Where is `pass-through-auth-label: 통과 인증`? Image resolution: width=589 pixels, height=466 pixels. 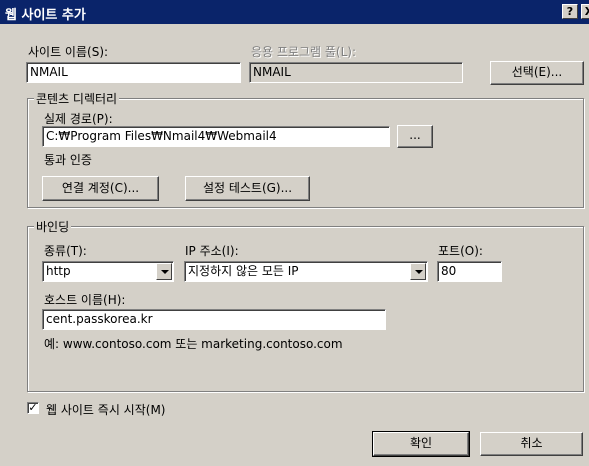 pass-through-auth-label: 통과 인증 is located at coordinates (68, 160).